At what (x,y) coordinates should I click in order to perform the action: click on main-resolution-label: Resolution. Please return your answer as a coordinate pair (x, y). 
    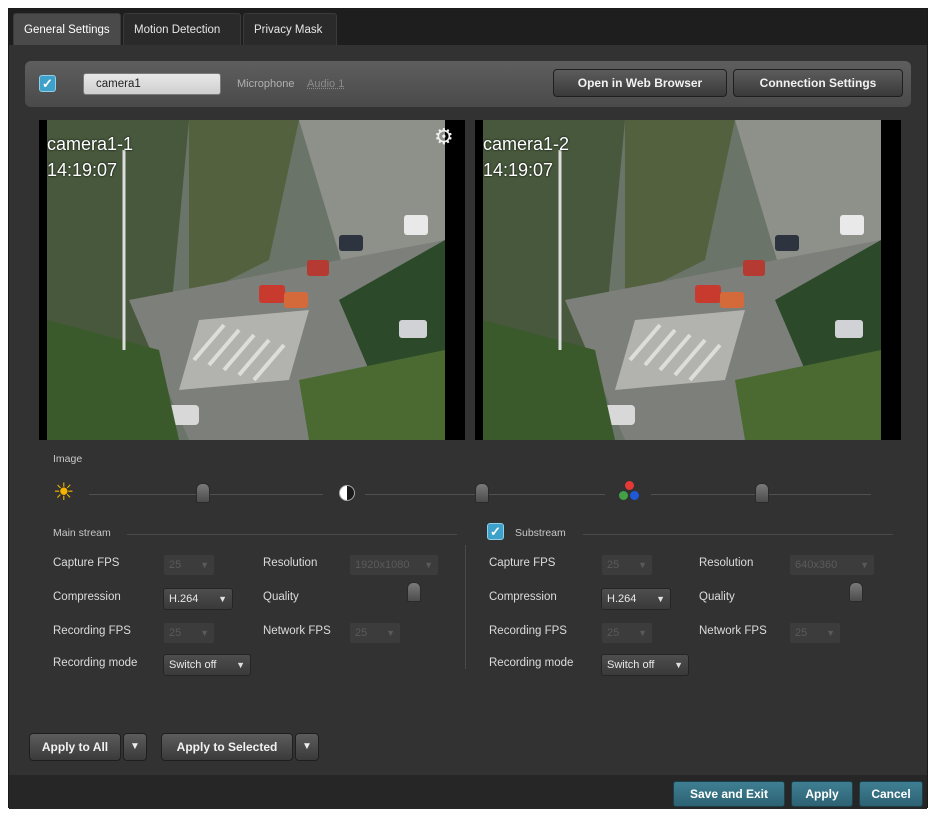
    Looking at the image, I should click on (290, 563).